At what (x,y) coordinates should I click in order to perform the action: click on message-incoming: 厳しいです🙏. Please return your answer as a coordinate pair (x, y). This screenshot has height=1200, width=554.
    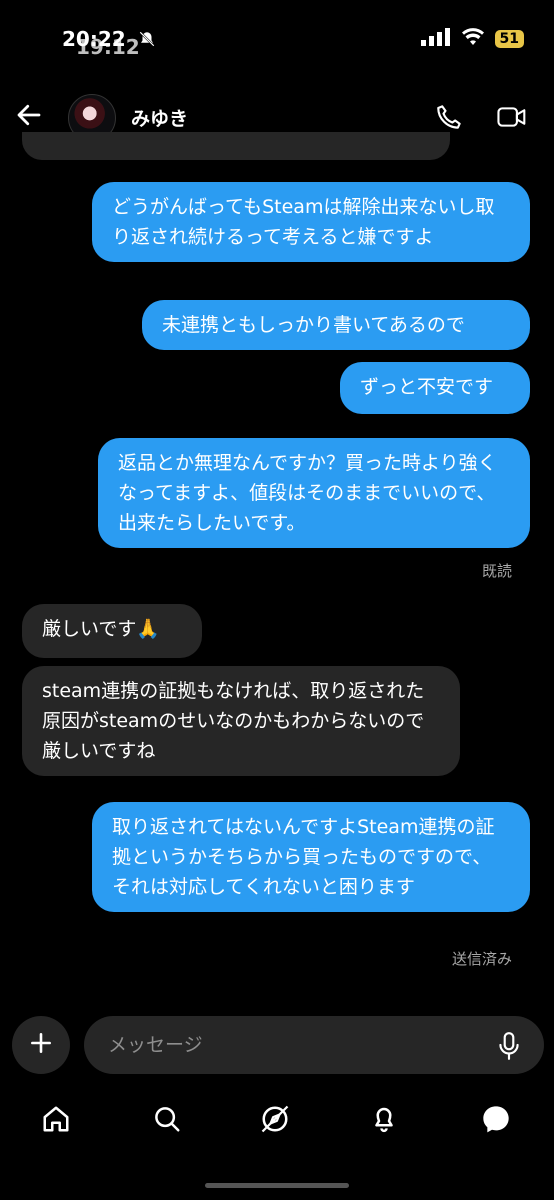
    Looking at the image, I should click on (112, 631).